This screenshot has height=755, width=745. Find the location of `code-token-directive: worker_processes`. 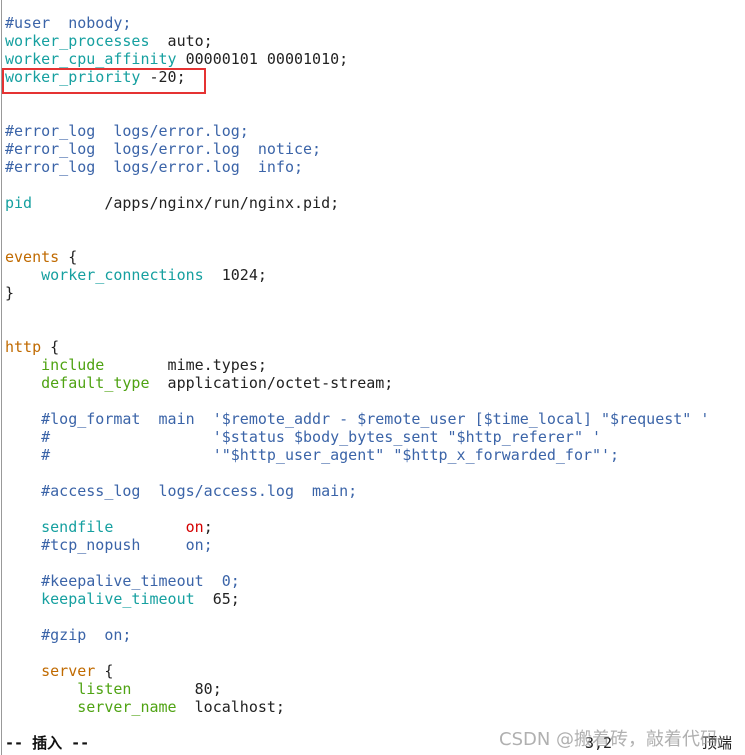

code-token-directive: worker_processes is located at coordinates (77, 41).